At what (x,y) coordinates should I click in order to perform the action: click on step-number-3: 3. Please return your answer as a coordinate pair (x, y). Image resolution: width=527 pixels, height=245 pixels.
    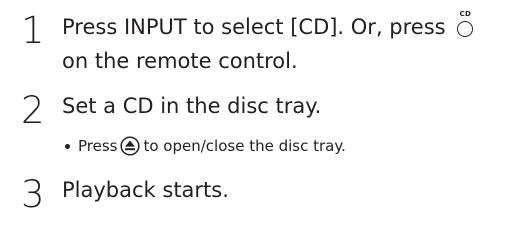
    Looking at the image, I should click on (33, 194).